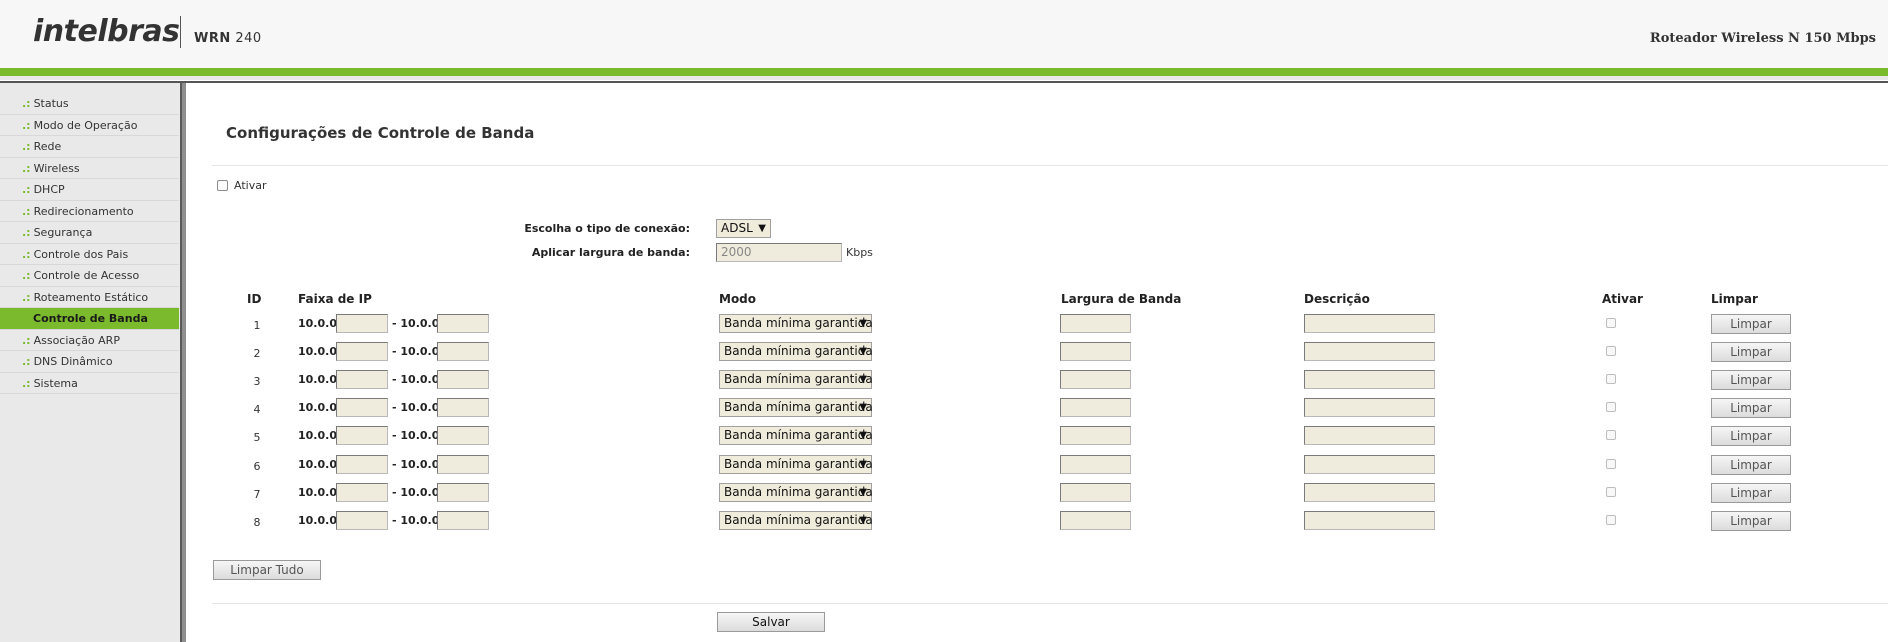 The width and height of the screenshot is (1888, 642). What do you see at coordinates (380, 133) in the screenshot?
I see `page-title: Configurações de Controle de Banda` at bounding box center [380, 133].